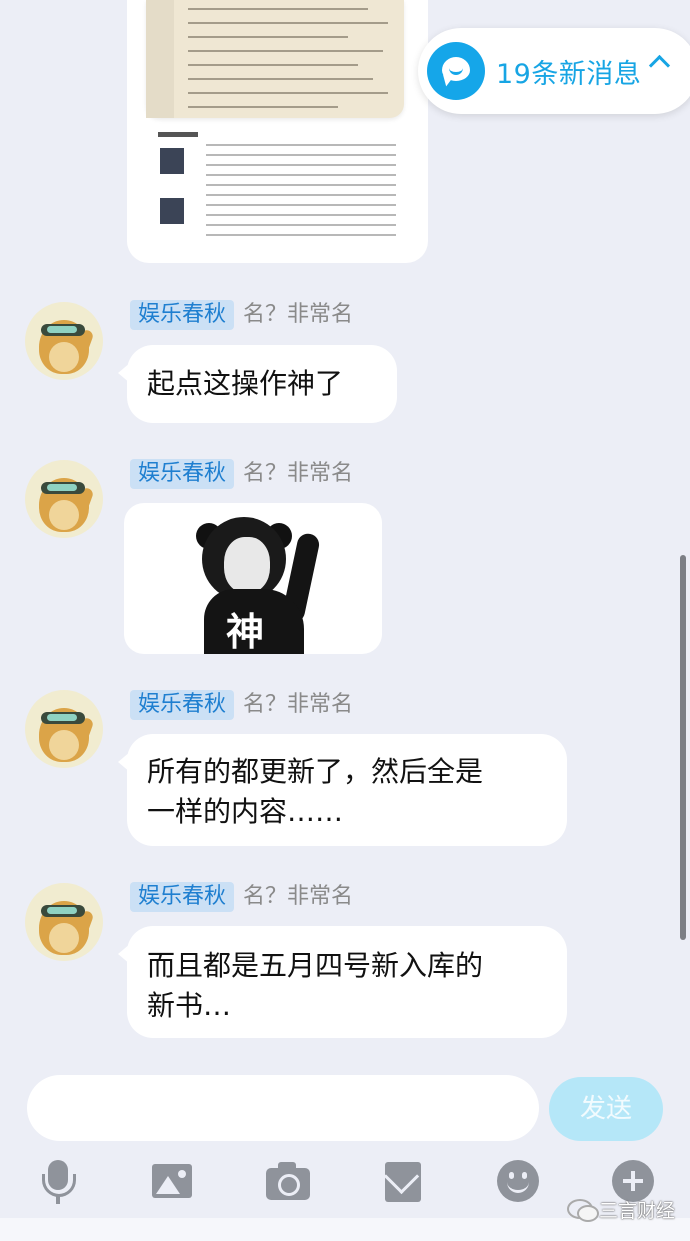 The height and width of the screenshot is (1241, 690). I want to click on sticker-caption: 神, so click(245, 632).